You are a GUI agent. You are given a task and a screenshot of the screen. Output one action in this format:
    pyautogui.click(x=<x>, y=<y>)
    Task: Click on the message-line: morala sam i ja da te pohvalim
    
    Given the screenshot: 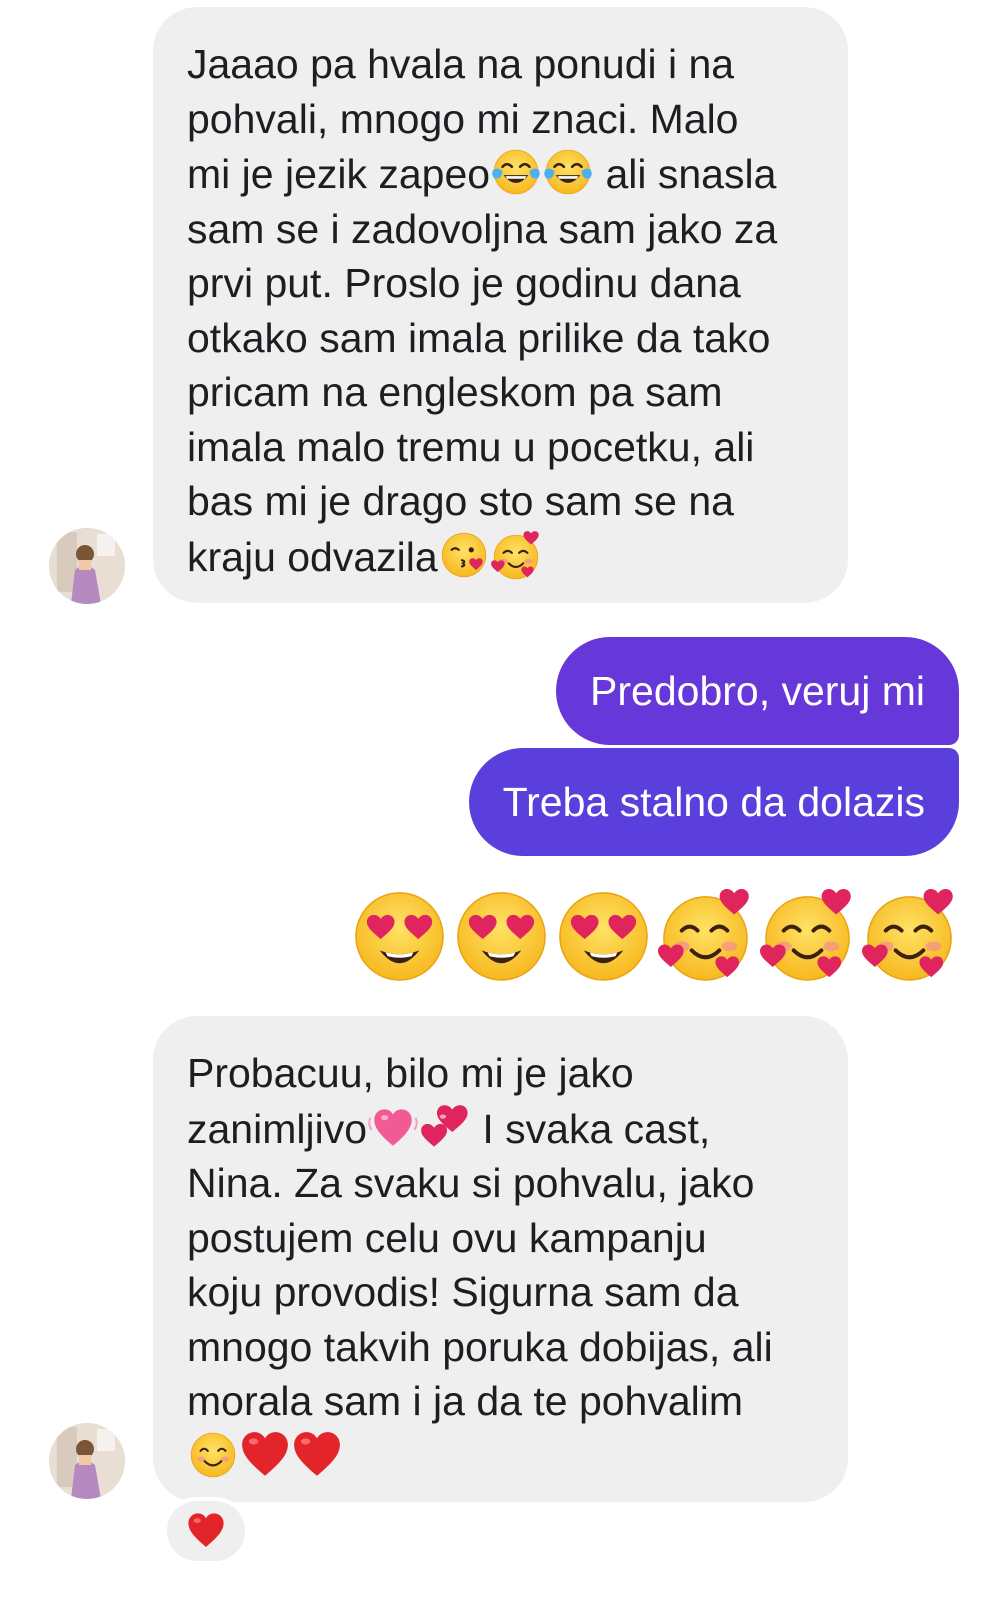 What is the action you would take?
    pyautogui.click(x=465, y=1401)
    